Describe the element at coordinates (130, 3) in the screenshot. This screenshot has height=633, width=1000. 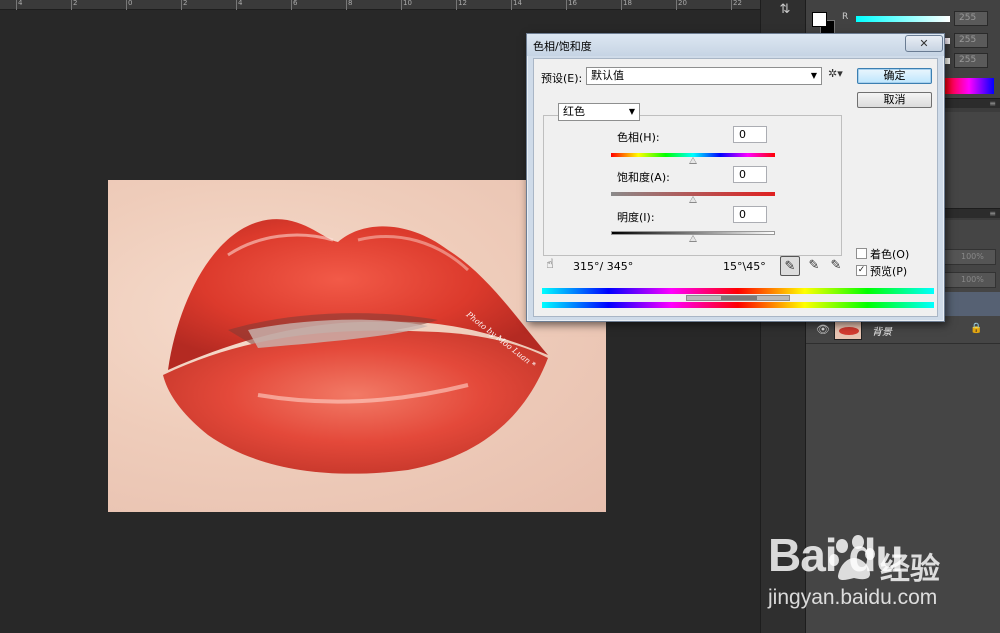
I see `ruler-label: 0` at that location.